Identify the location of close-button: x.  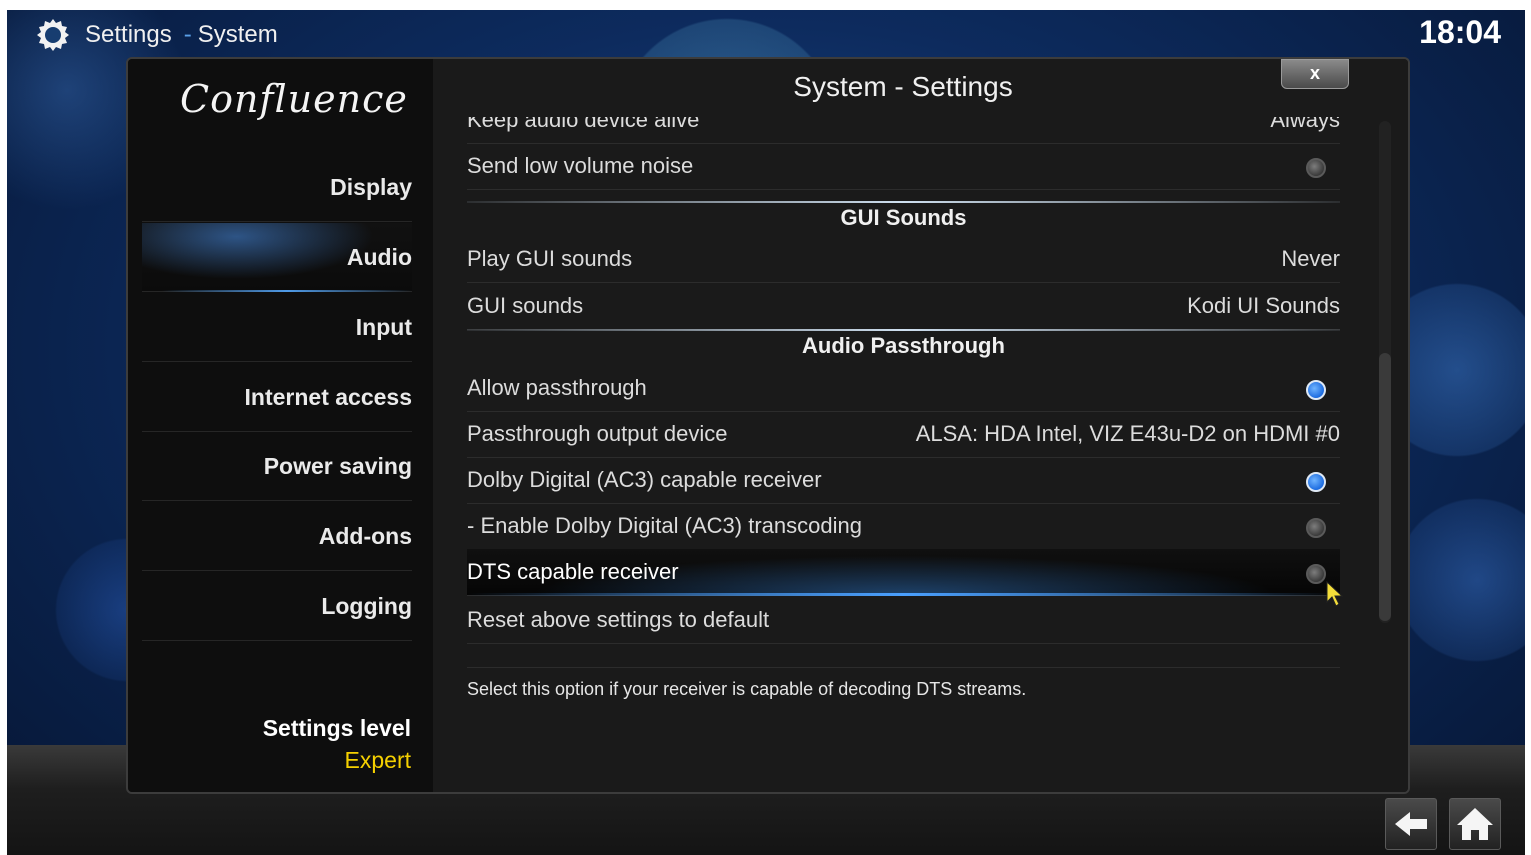
(1315, 74).